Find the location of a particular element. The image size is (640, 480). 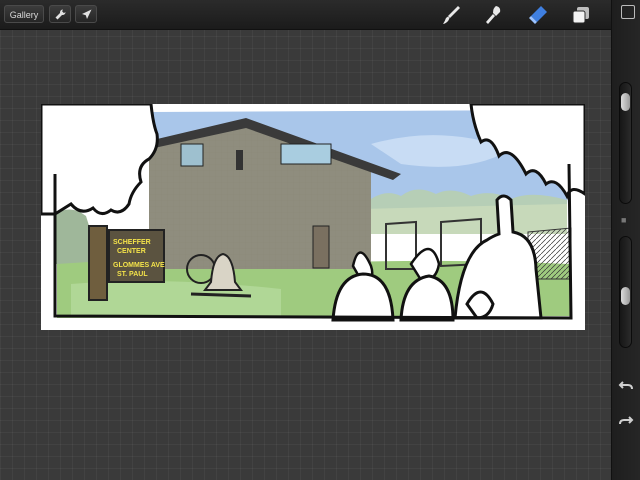

gallery-button: Gallery is located at coordinates (24, 14).